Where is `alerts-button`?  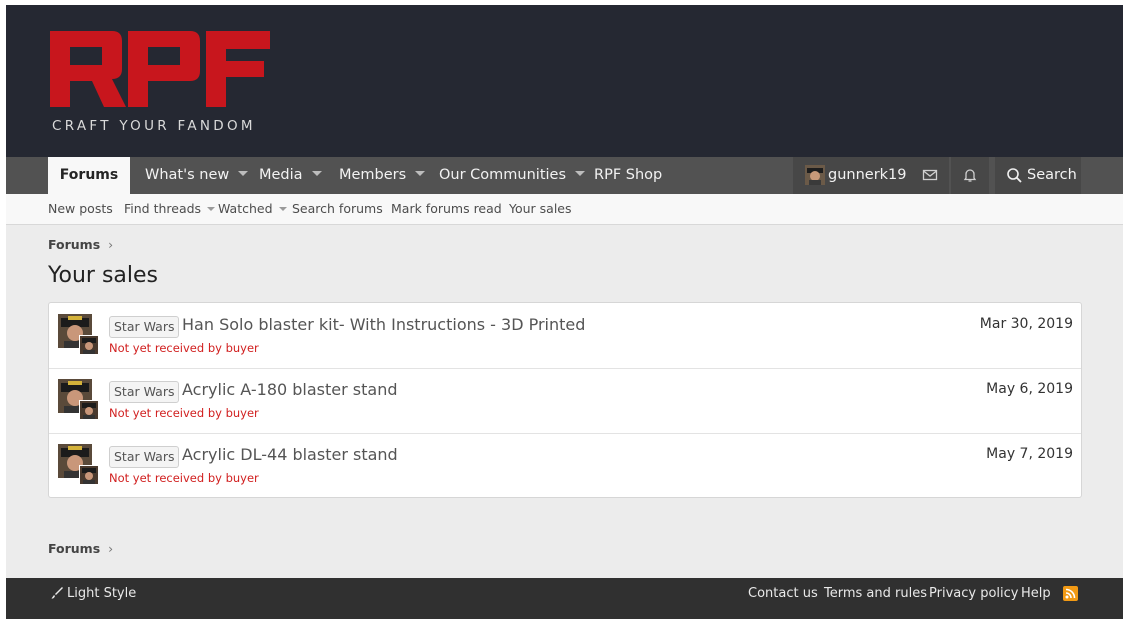 alerts-button is located at coordinates (970, 175).